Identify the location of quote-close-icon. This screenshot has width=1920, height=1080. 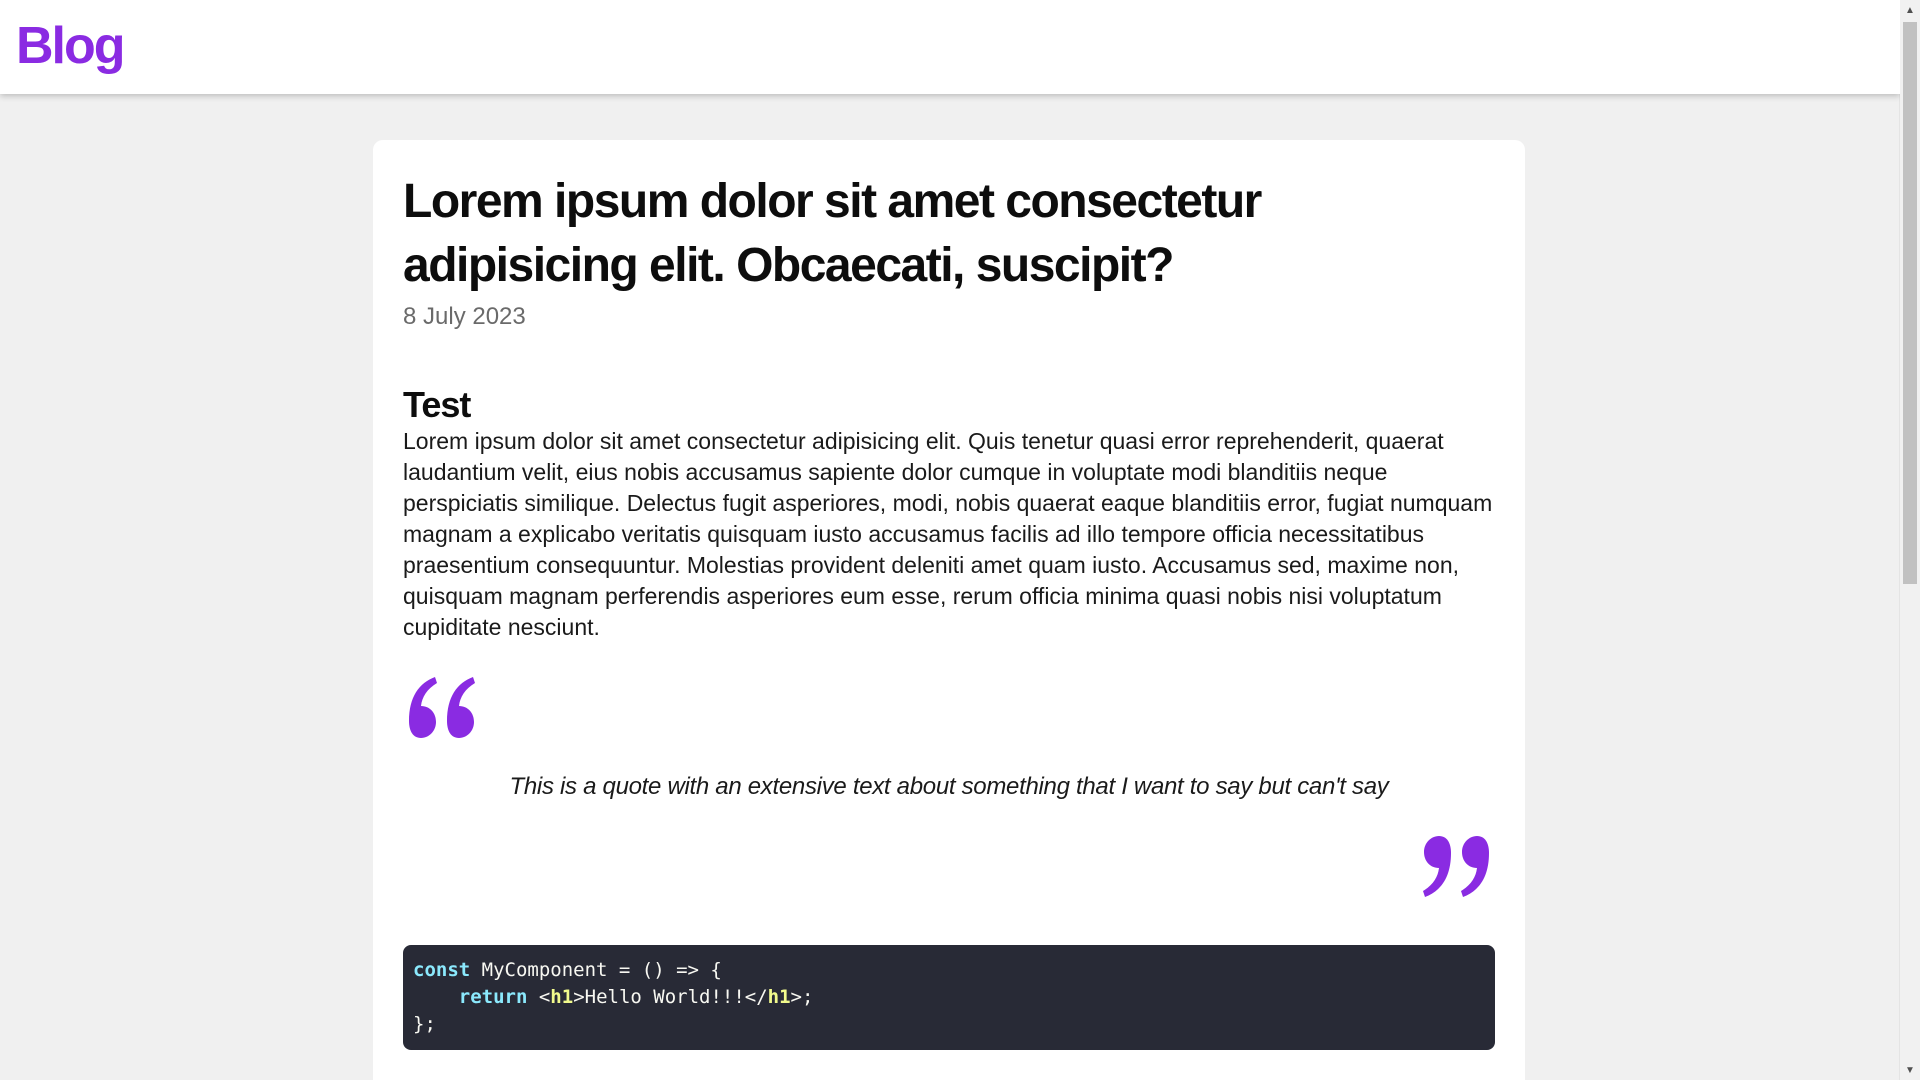
(1456, 866).